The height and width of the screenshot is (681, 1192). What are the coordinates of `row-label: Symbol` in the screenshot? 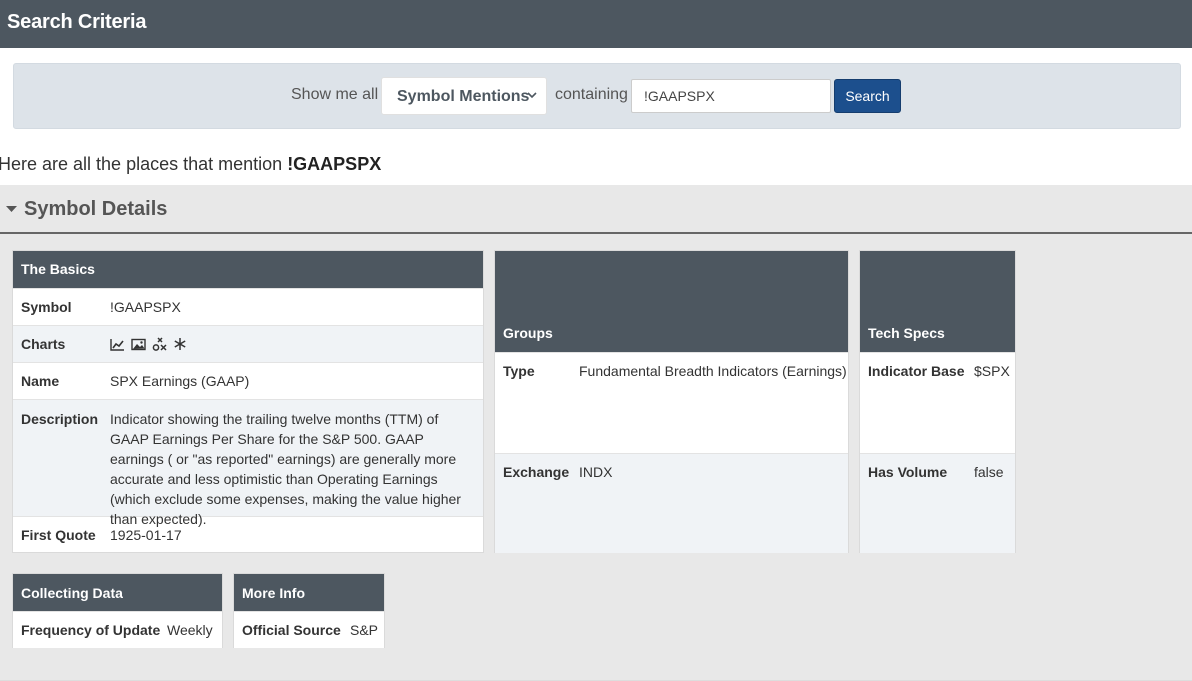 It's located at (46, 307).